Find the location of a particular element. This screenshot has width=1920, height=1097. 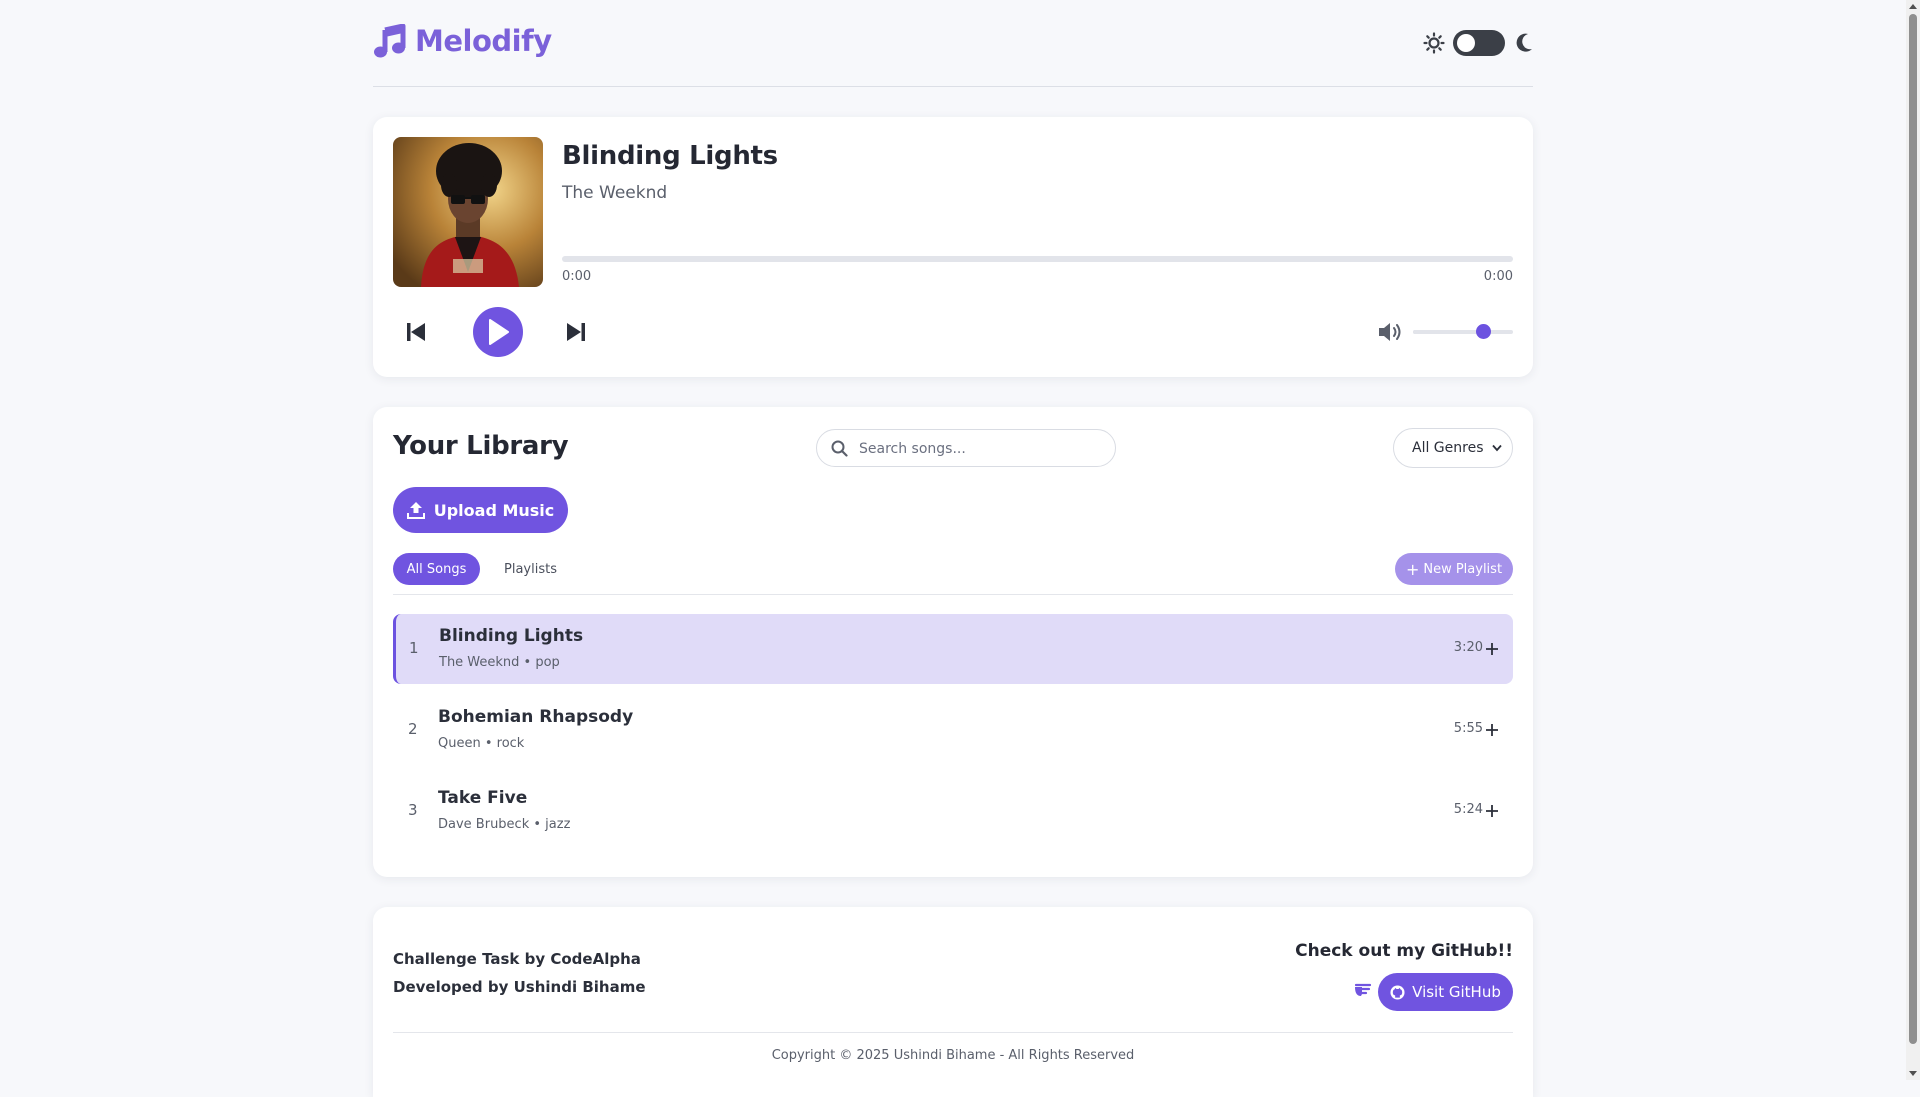

footer-developer: Developed by Ushindi Bihame is located at coordinates (519, 987).